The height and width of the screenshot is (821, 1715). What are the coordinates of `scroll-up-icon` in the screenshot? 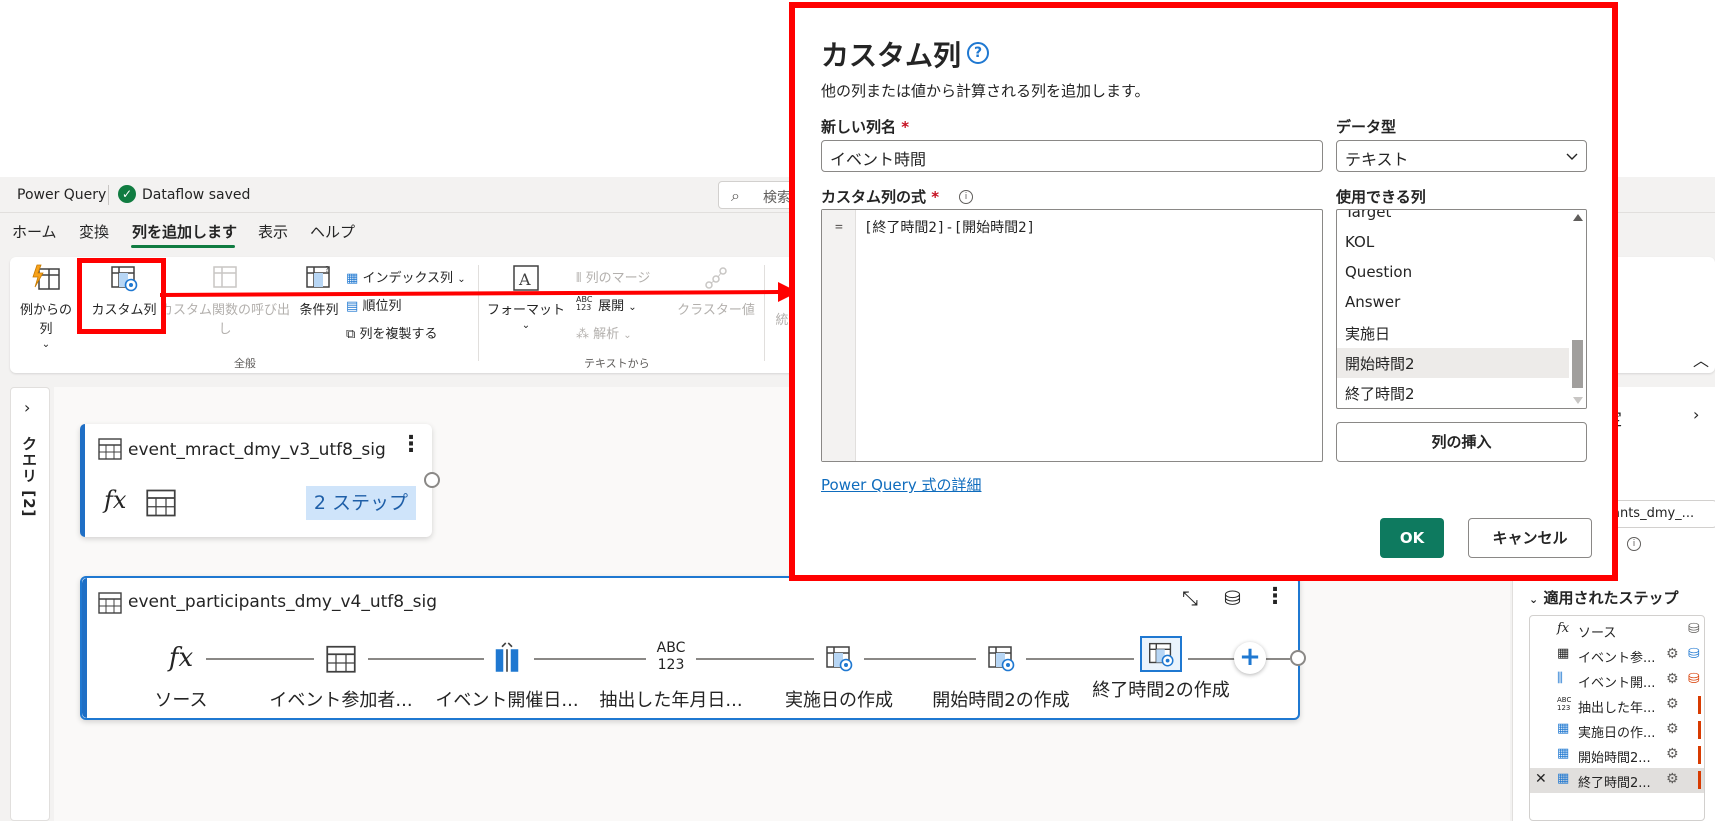 It's located at (1578, 217).